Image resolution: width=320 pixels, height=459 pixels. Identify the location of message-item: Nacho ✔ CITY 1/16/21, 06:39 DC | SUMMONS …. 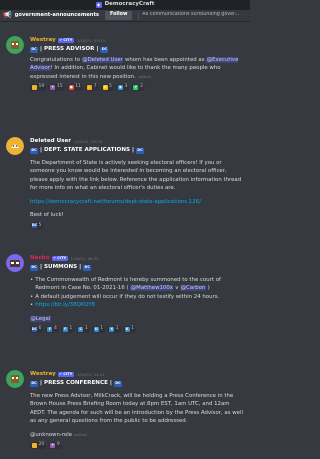
(125, 293).